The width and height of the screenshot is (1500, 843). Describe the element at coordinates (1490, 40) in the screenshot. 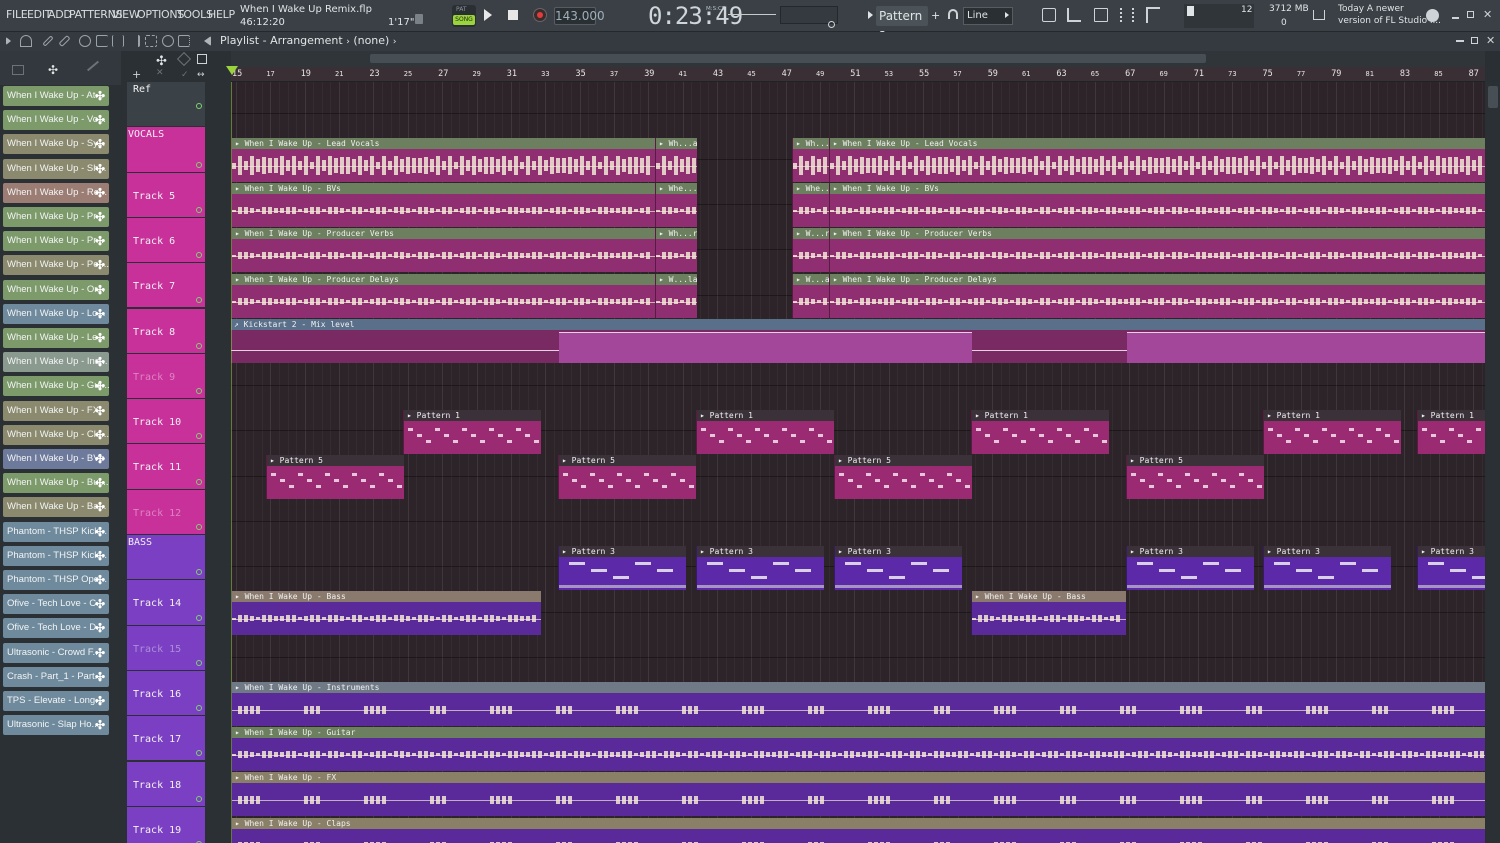

I see `playlist-close-icon: ✕` at that location.